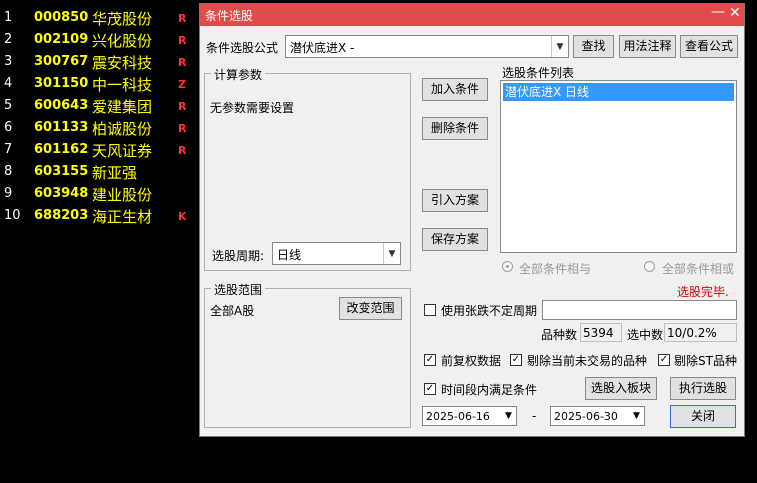 The width and height of the screenshot is (757, 483). What do you see at coordinates (703, 292) in the screenshot?
I see `status-text: 选股完毕.` at bounding box center [703, 292].